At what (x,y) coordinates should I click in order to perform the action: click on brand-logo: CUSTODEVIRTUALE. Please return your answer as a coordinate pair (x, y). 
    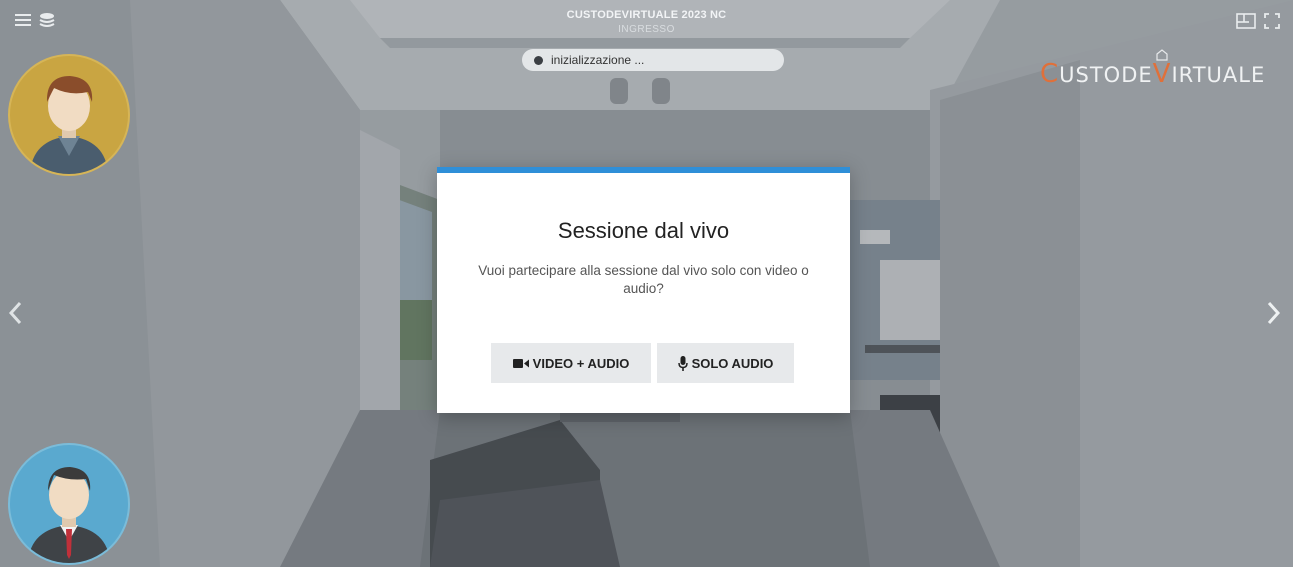
    Looking at the image, I should click on (1158, 69).